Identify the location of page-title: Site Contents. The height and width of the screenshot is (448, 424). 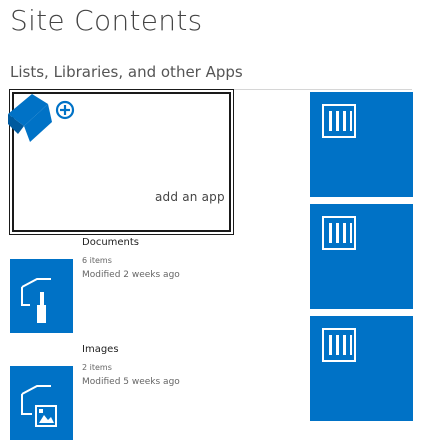
(106, 20).